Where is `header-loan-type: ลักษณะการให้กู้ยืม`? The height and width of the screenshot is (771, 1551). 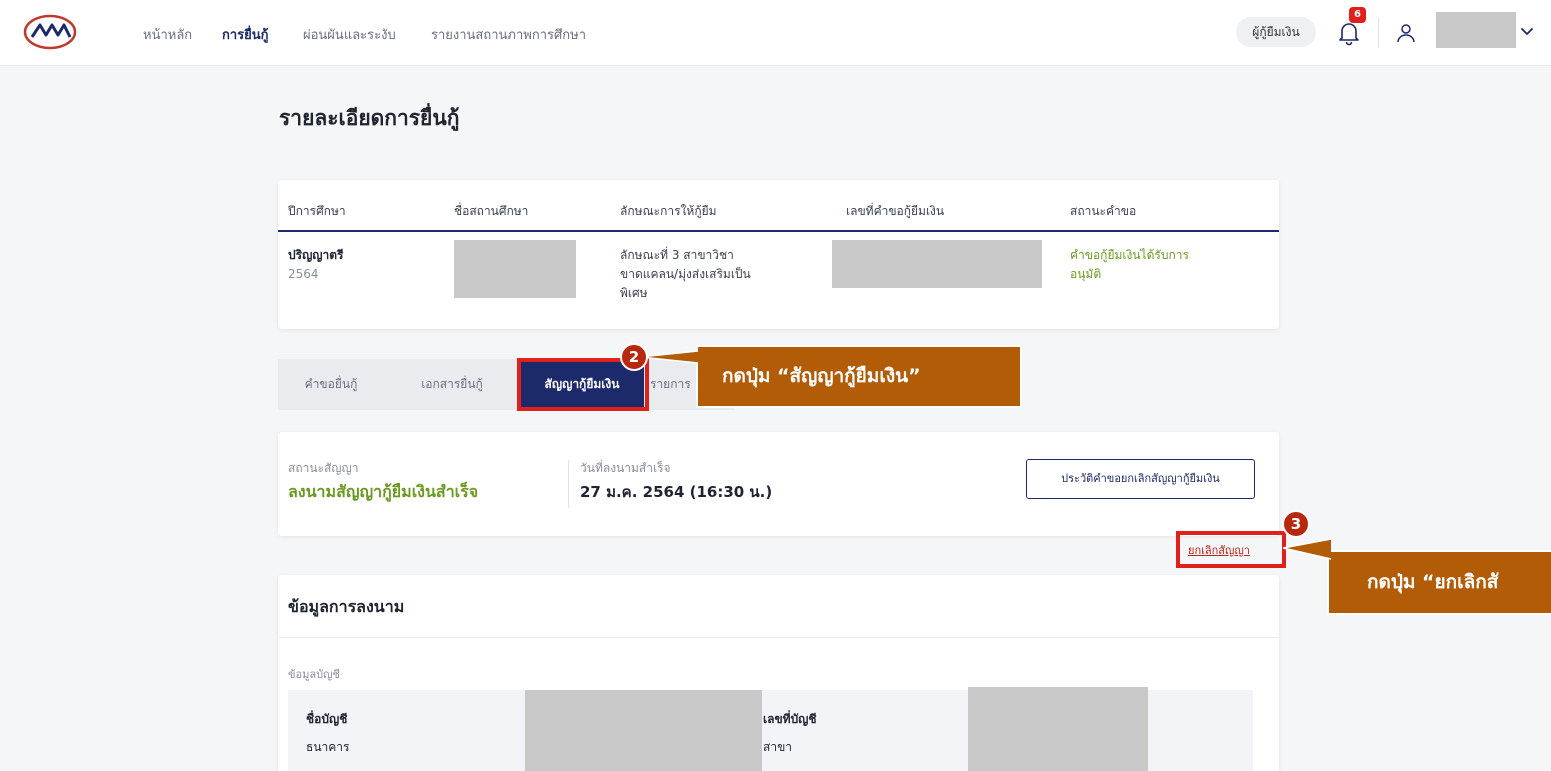 header-loan-type: ลักษณะการให้กู้ยืม is located at coordinates (668, 211).